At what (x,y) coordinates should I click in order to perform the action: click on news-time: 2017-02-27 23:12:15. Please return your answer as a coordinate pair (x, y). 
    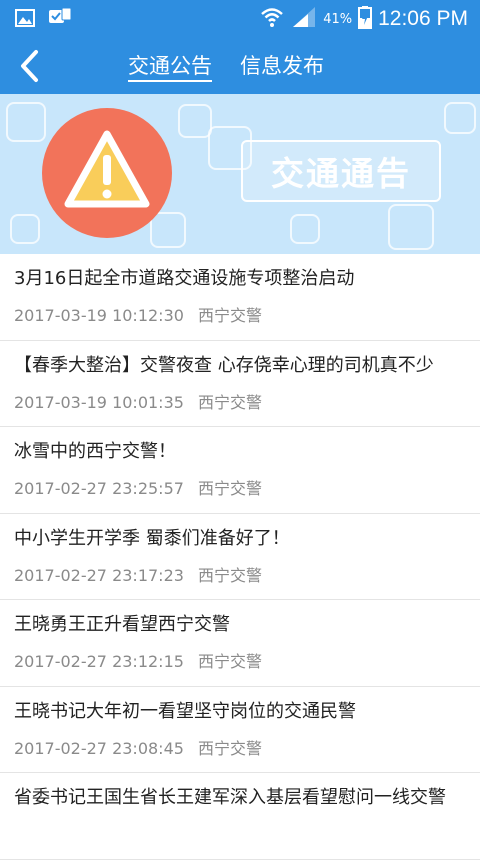
    Looking at the image, I should click on (99, 661).